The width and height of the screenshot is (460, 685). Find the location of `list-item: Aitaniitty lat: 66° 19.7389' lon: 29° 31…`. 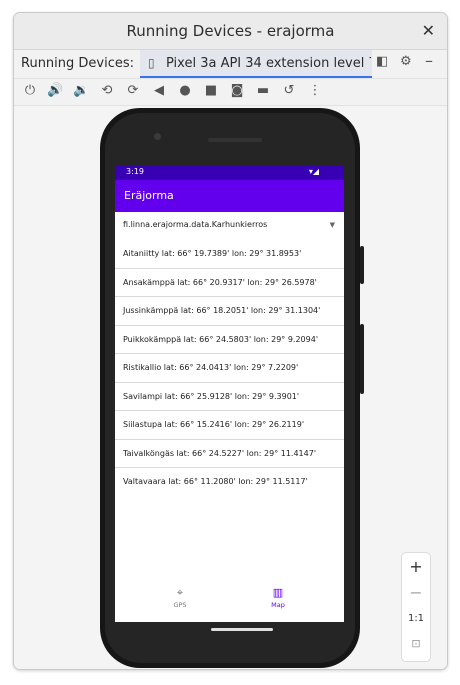

list-item: Aitaniitty lat: 66° 19.7389' lon: 29° 31… is located at coordinates (229, 254).